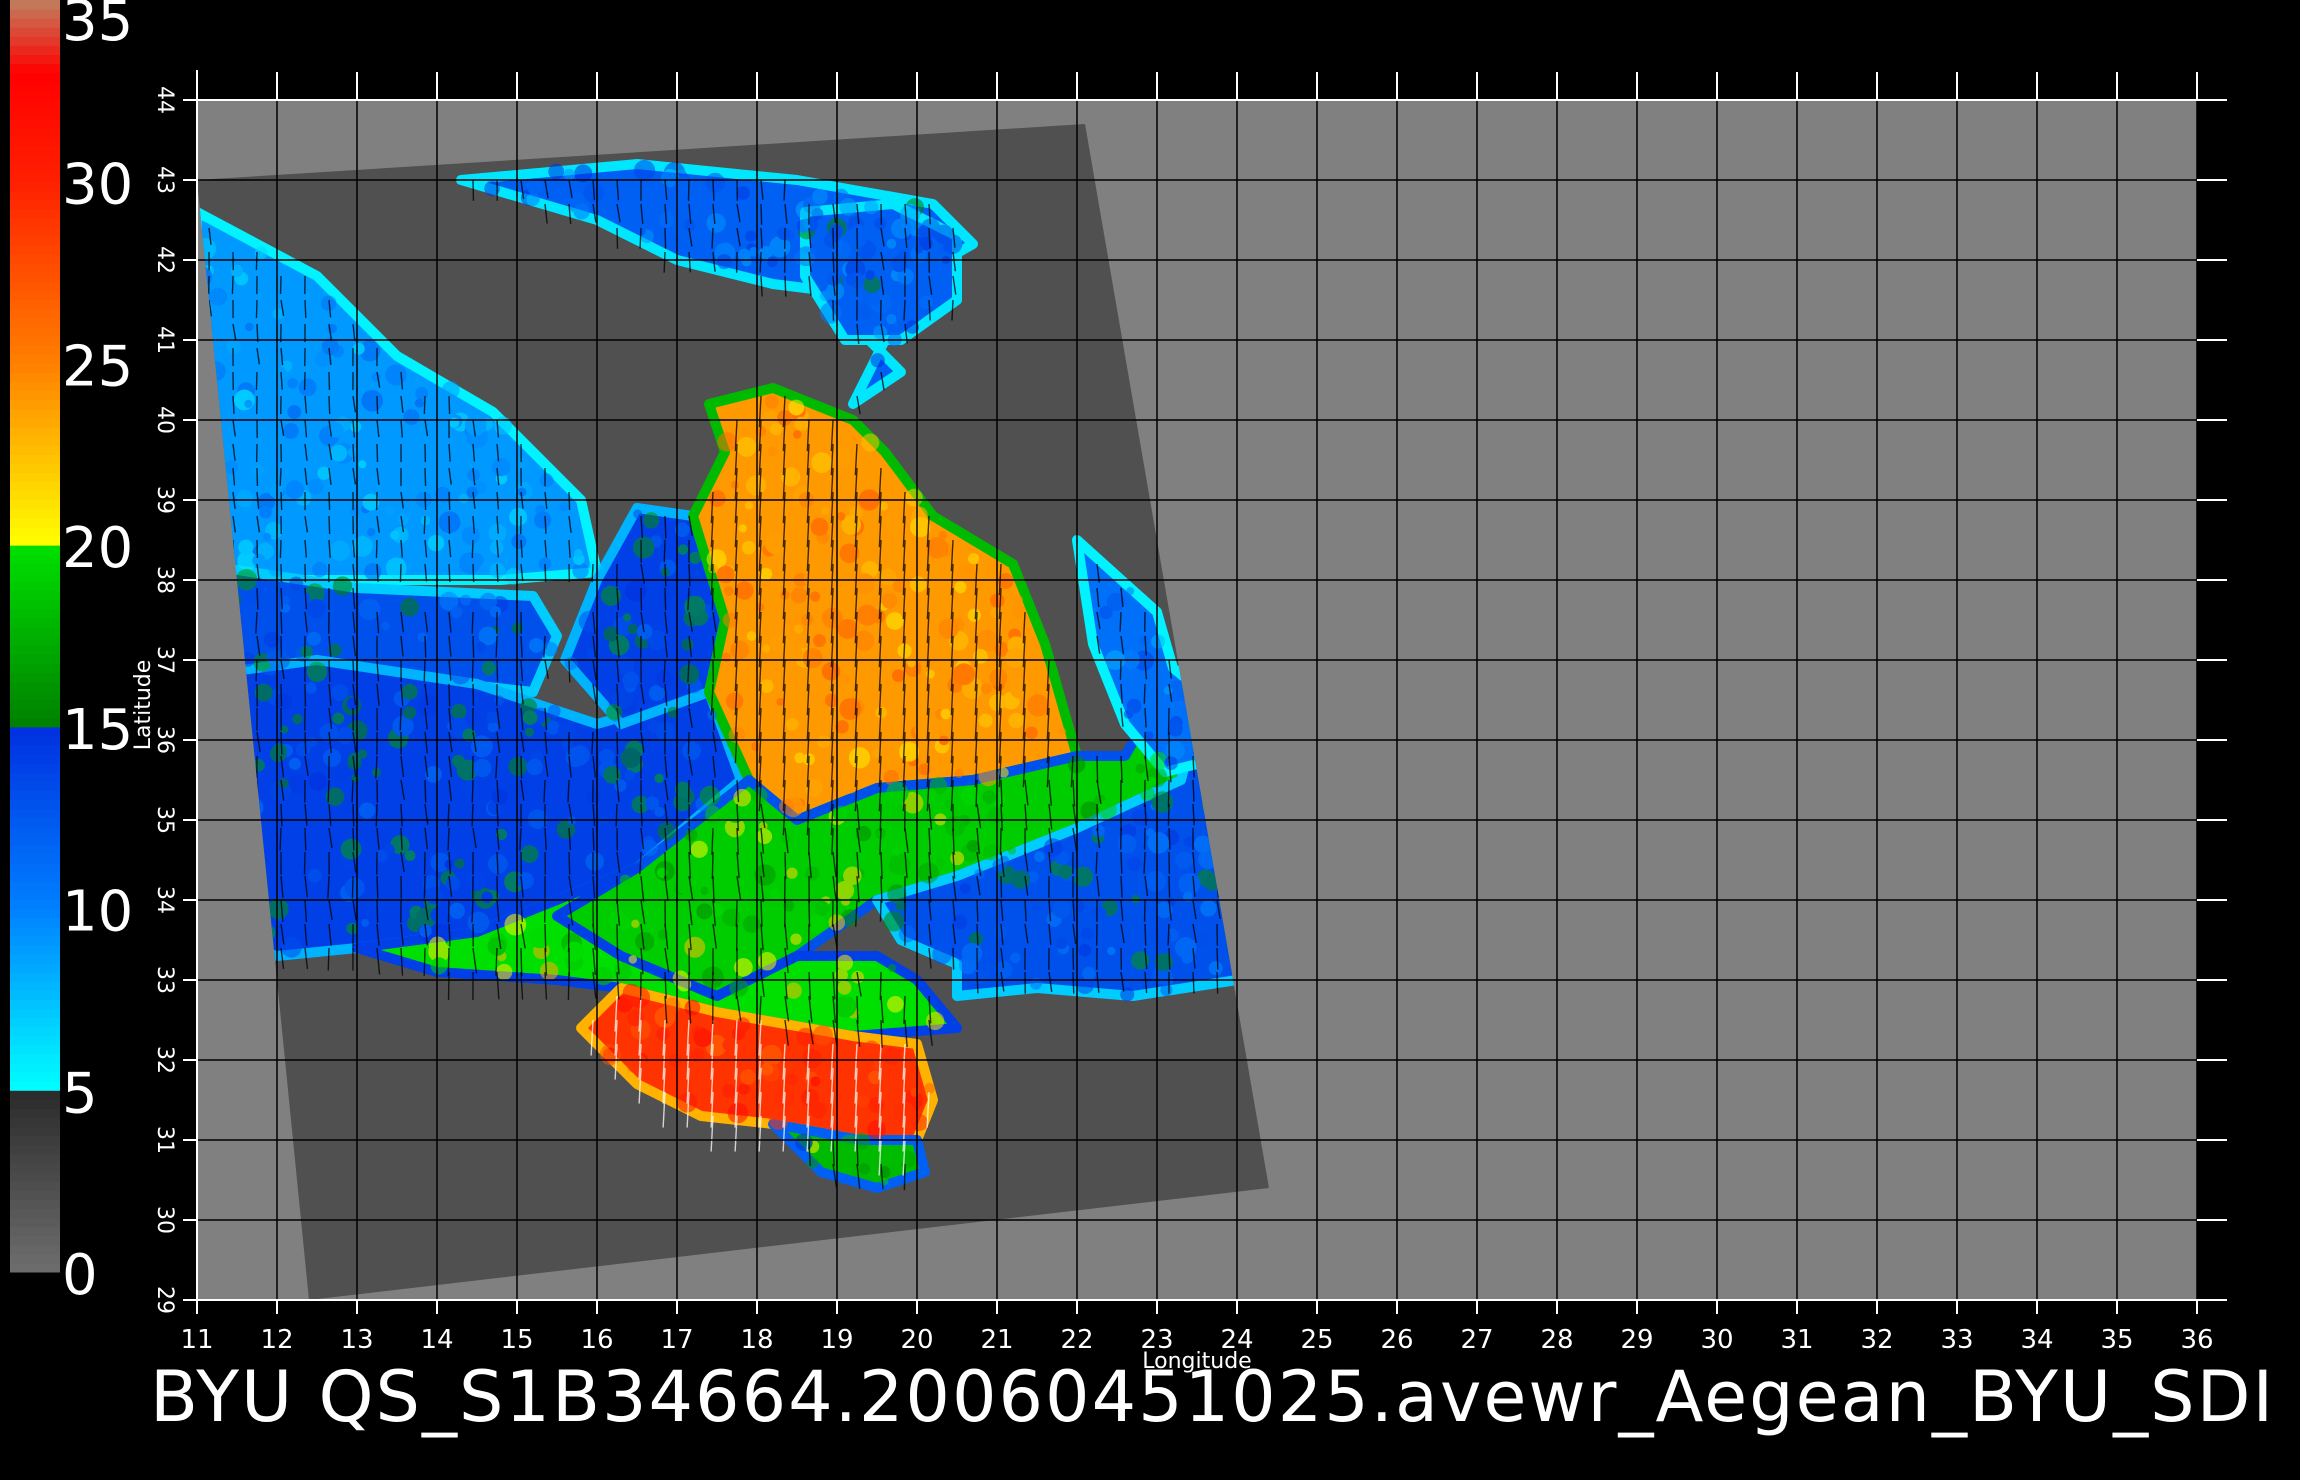 The height and width of the screenshot is (1480, 2300). What do you see at coordinates (164, 180) in the screenshot?
I see `y-tick-label: 43` at bounding box center [164, 180].